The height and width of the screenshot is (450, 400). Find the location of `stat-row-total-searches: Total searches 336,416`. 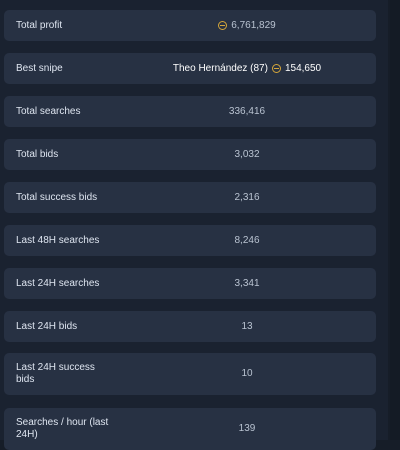

stat-row-total-searches: Total searches 336,416 is located at coordinates (190, 111).